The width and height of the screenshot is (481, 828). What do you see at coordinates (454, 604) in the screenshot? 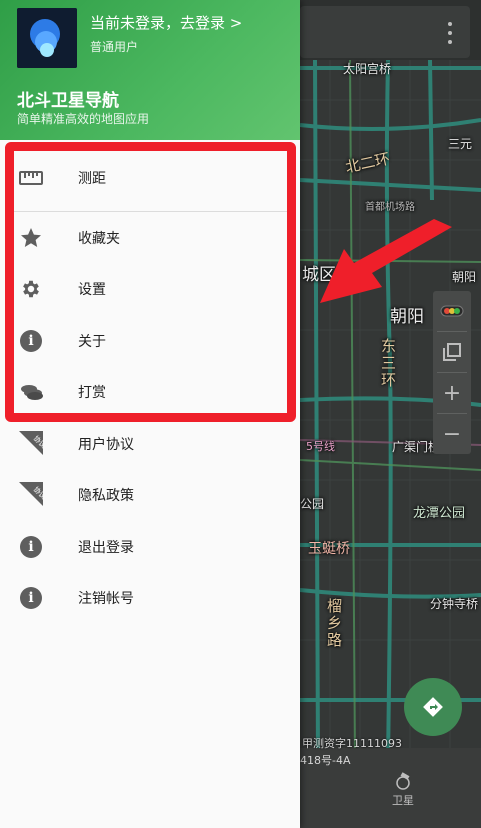
I see `map-label: 分钟寺桥` at bounding box center [454, 604].